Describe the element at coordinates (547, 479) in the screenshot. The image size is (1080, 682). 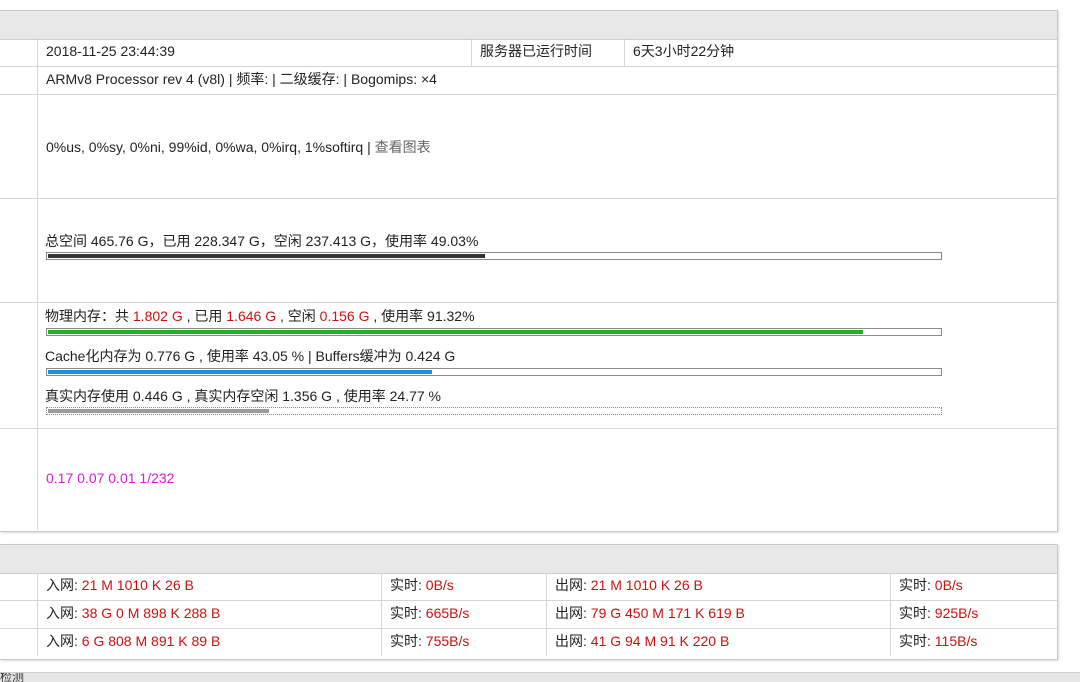
I see `load-cell: 0.17 0.07 0.01 1/232` at that location.